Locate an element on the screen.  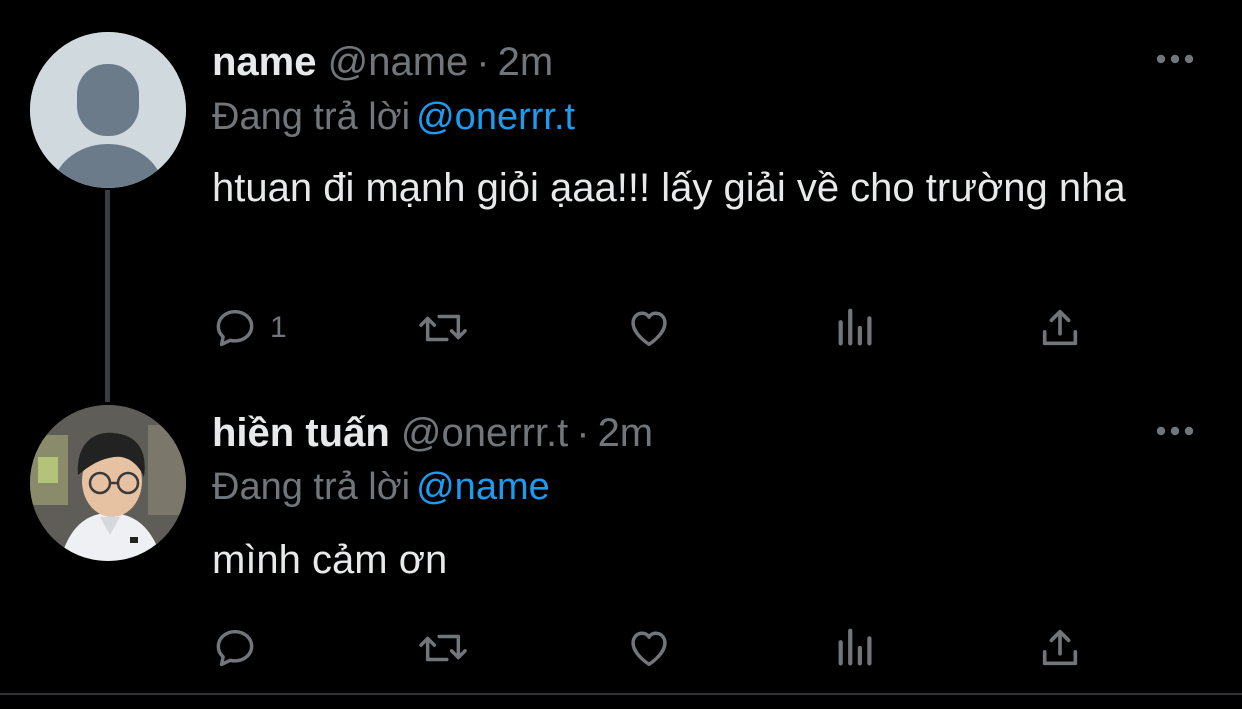
display-name: name is located at coordinates (264, 62).